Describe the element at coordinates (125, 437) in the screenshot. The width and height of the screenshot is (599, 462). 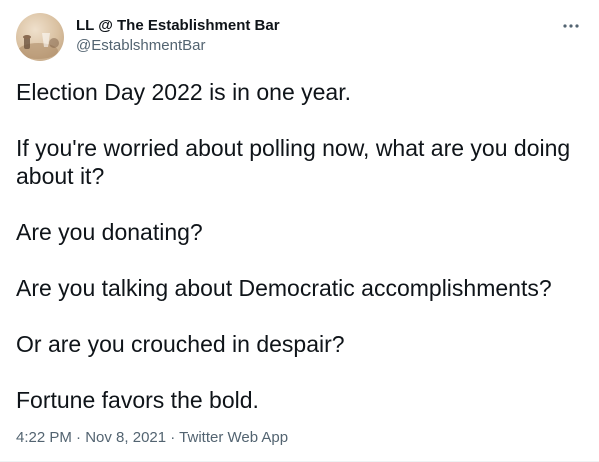
I see `tweet-date: Nov 8, 2021` at that location.